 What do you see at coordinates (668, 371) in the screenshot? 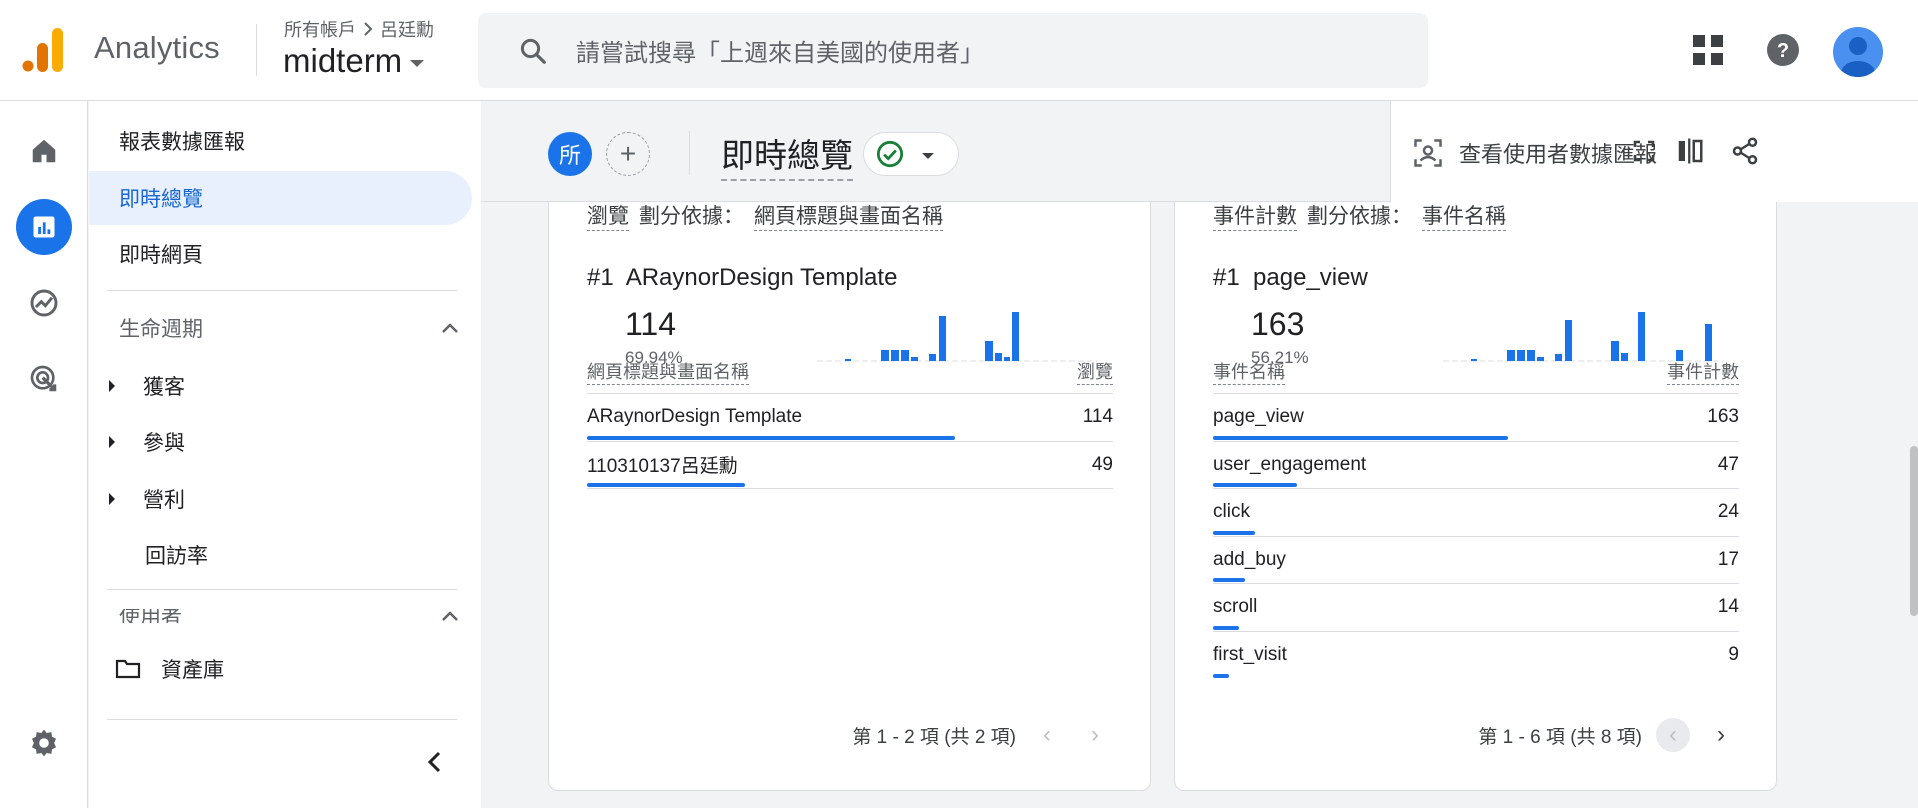
I see `column-header: 網頁標題與畫面名稱` at bounding box center [668, 371].